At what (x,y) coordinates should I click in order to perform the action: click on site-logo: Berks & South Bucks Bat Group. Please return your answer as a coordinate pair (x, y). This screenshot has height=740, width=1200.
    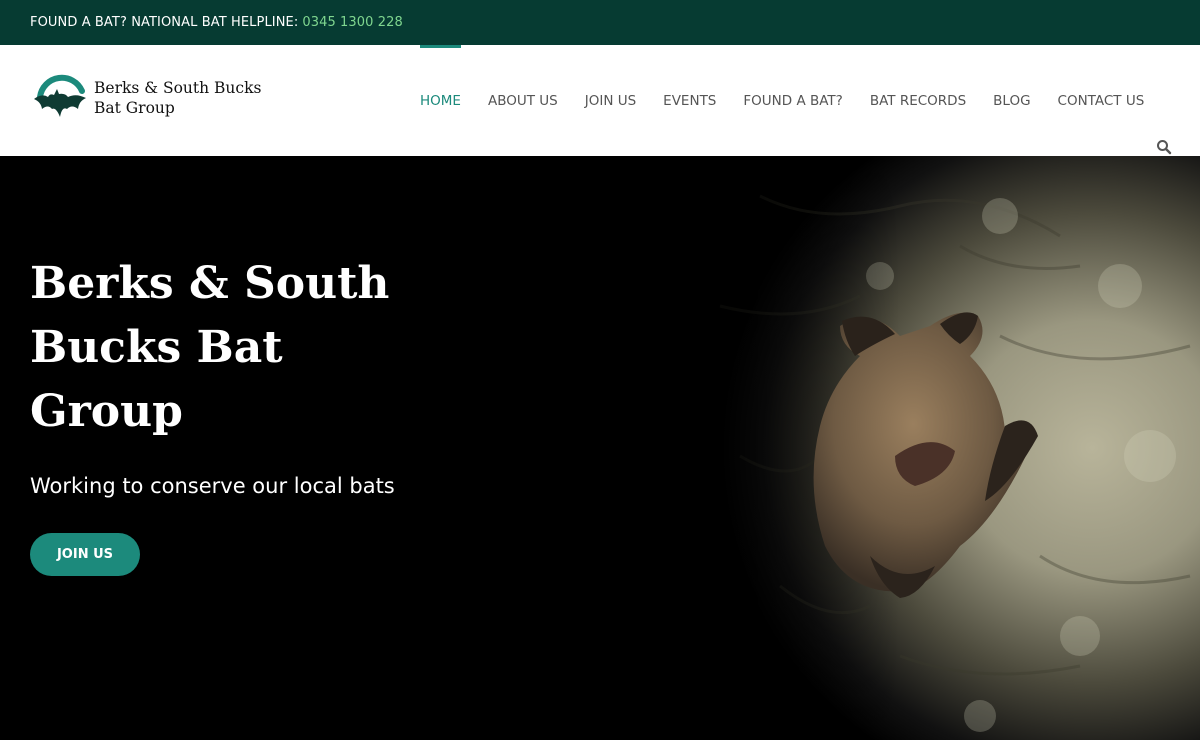
    Looking at the image, I should click on (146, 98).